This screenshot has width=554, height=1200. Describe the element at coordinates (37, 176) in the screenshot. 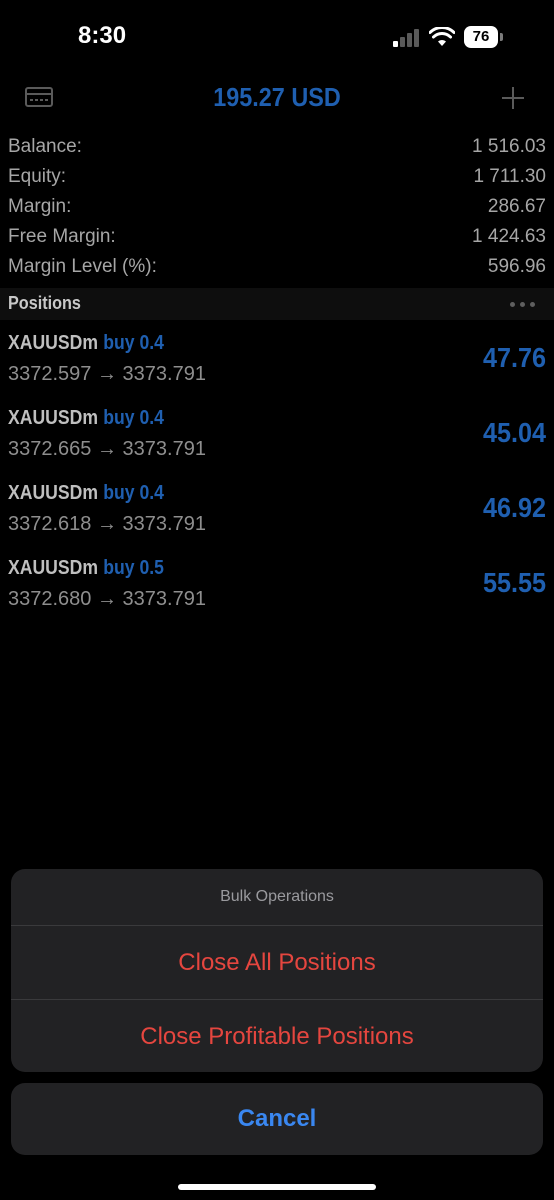

I see `summary-label: Equity:` at that location.